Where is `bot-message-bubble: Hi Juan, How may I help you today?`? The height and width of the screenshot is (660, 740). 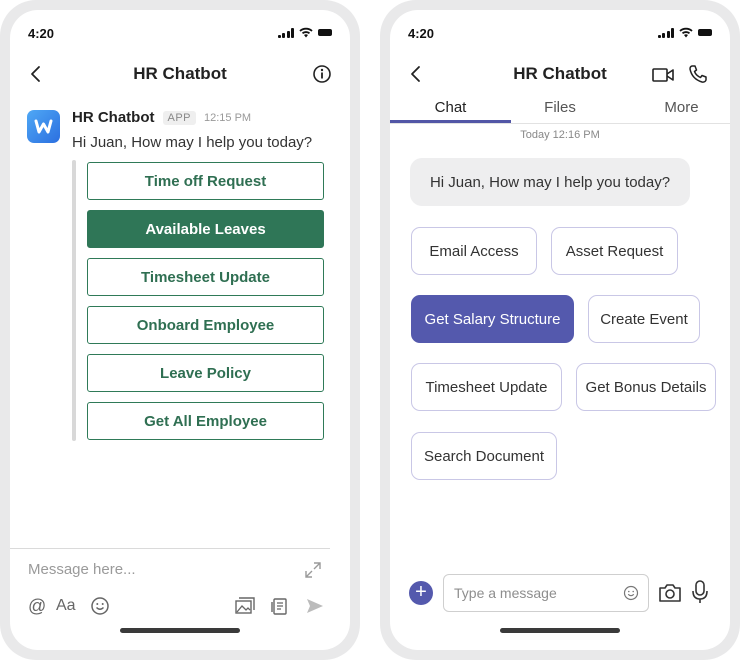
bot-message-bubble: Hi Juan, How may I help you today? is located at coordinates (550, 182).